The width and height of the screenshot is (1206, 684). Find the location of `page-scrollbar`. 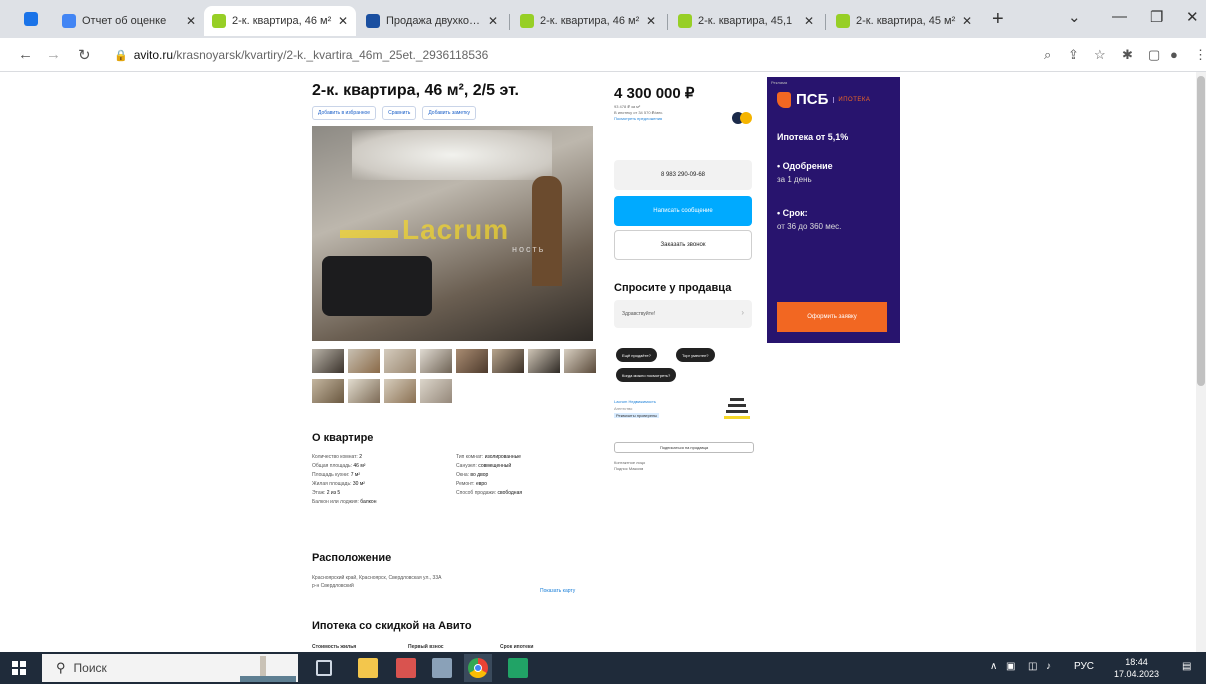

page-scrollbar is located at coordinates (1201, 362).